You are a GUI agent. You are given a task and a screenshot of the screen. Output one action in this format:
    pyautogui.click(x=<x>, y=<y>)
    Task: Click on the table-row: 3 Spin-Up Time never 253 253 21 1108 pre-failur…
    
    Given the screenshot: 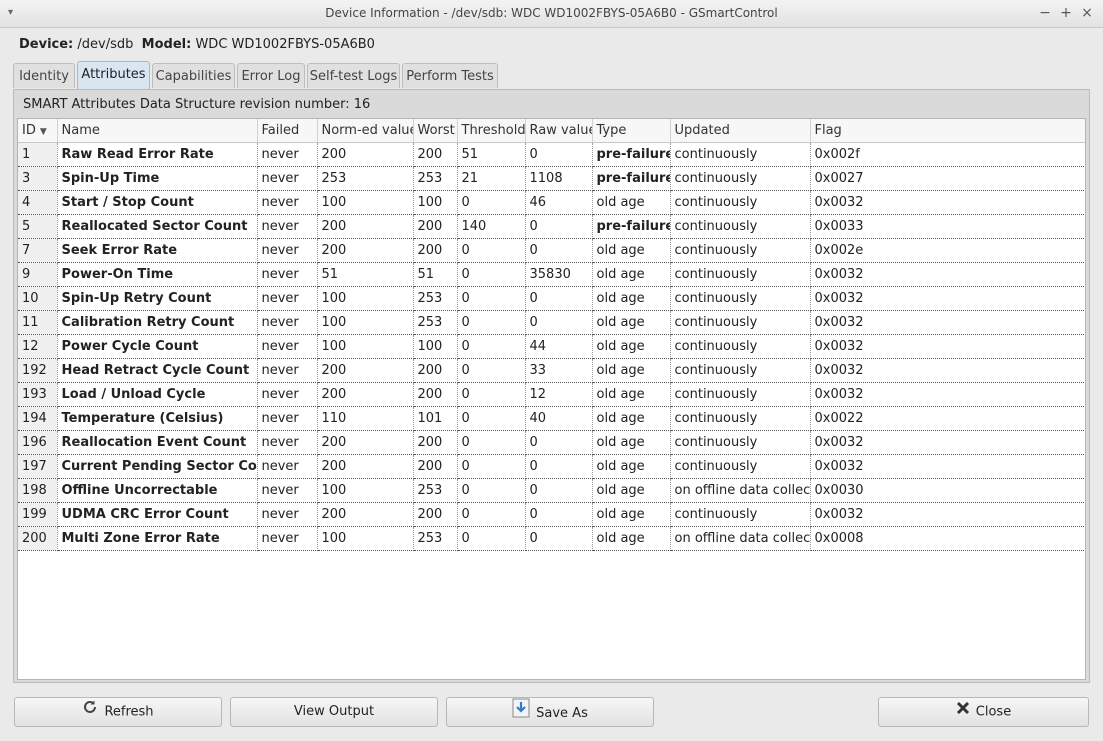 What is the action you would take?
    pyautogui.click(x=551, y=178)
    